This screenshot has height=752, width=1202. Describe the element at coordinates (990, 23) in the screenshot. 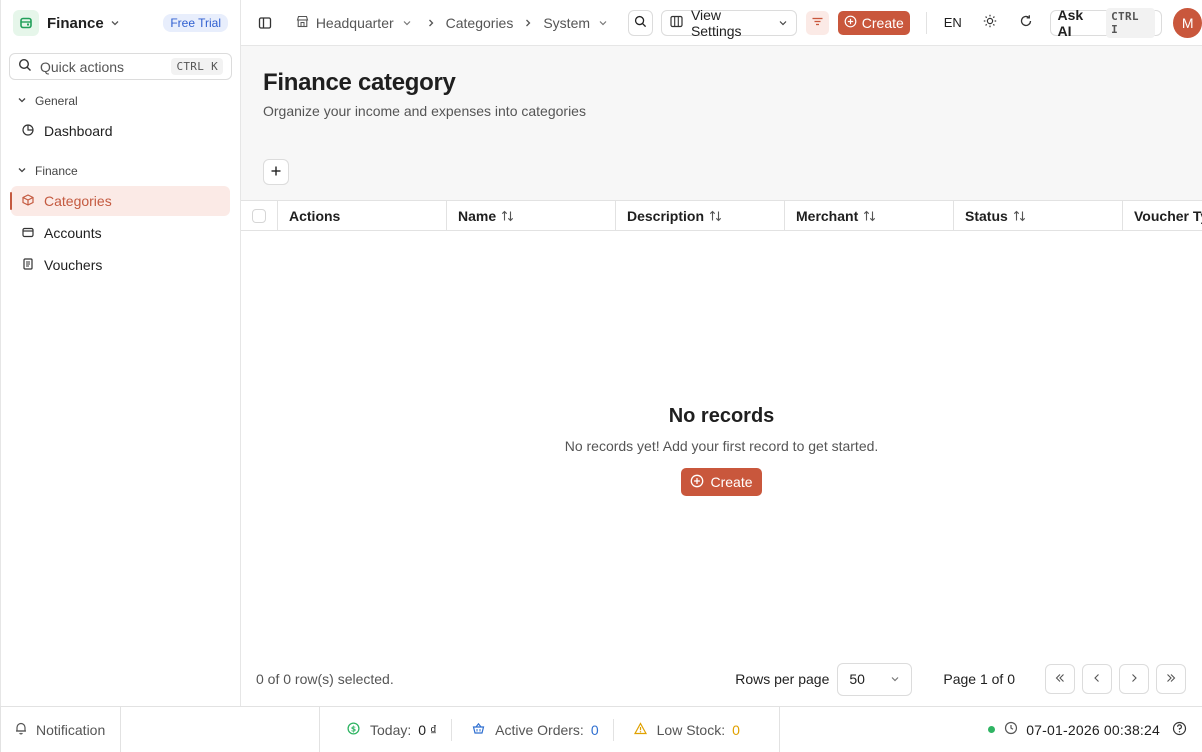

I see `theme-toggle-button` at that location.